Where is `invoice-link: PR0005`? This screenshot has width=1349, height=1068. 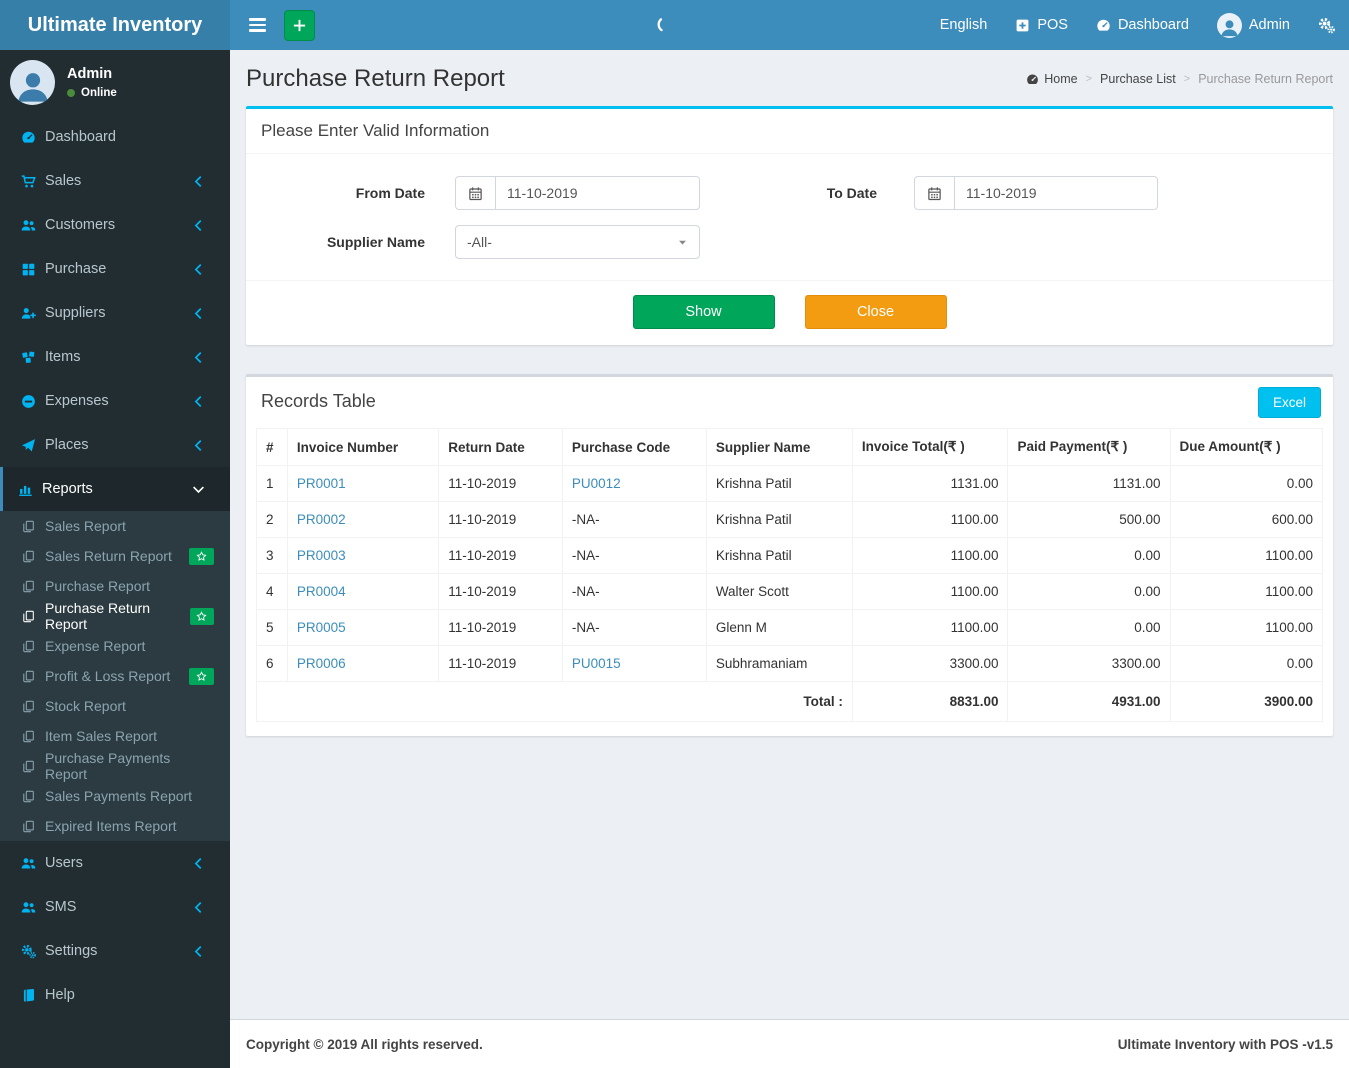 invoice-link: PR0005 is located at coordinates (321, 627).